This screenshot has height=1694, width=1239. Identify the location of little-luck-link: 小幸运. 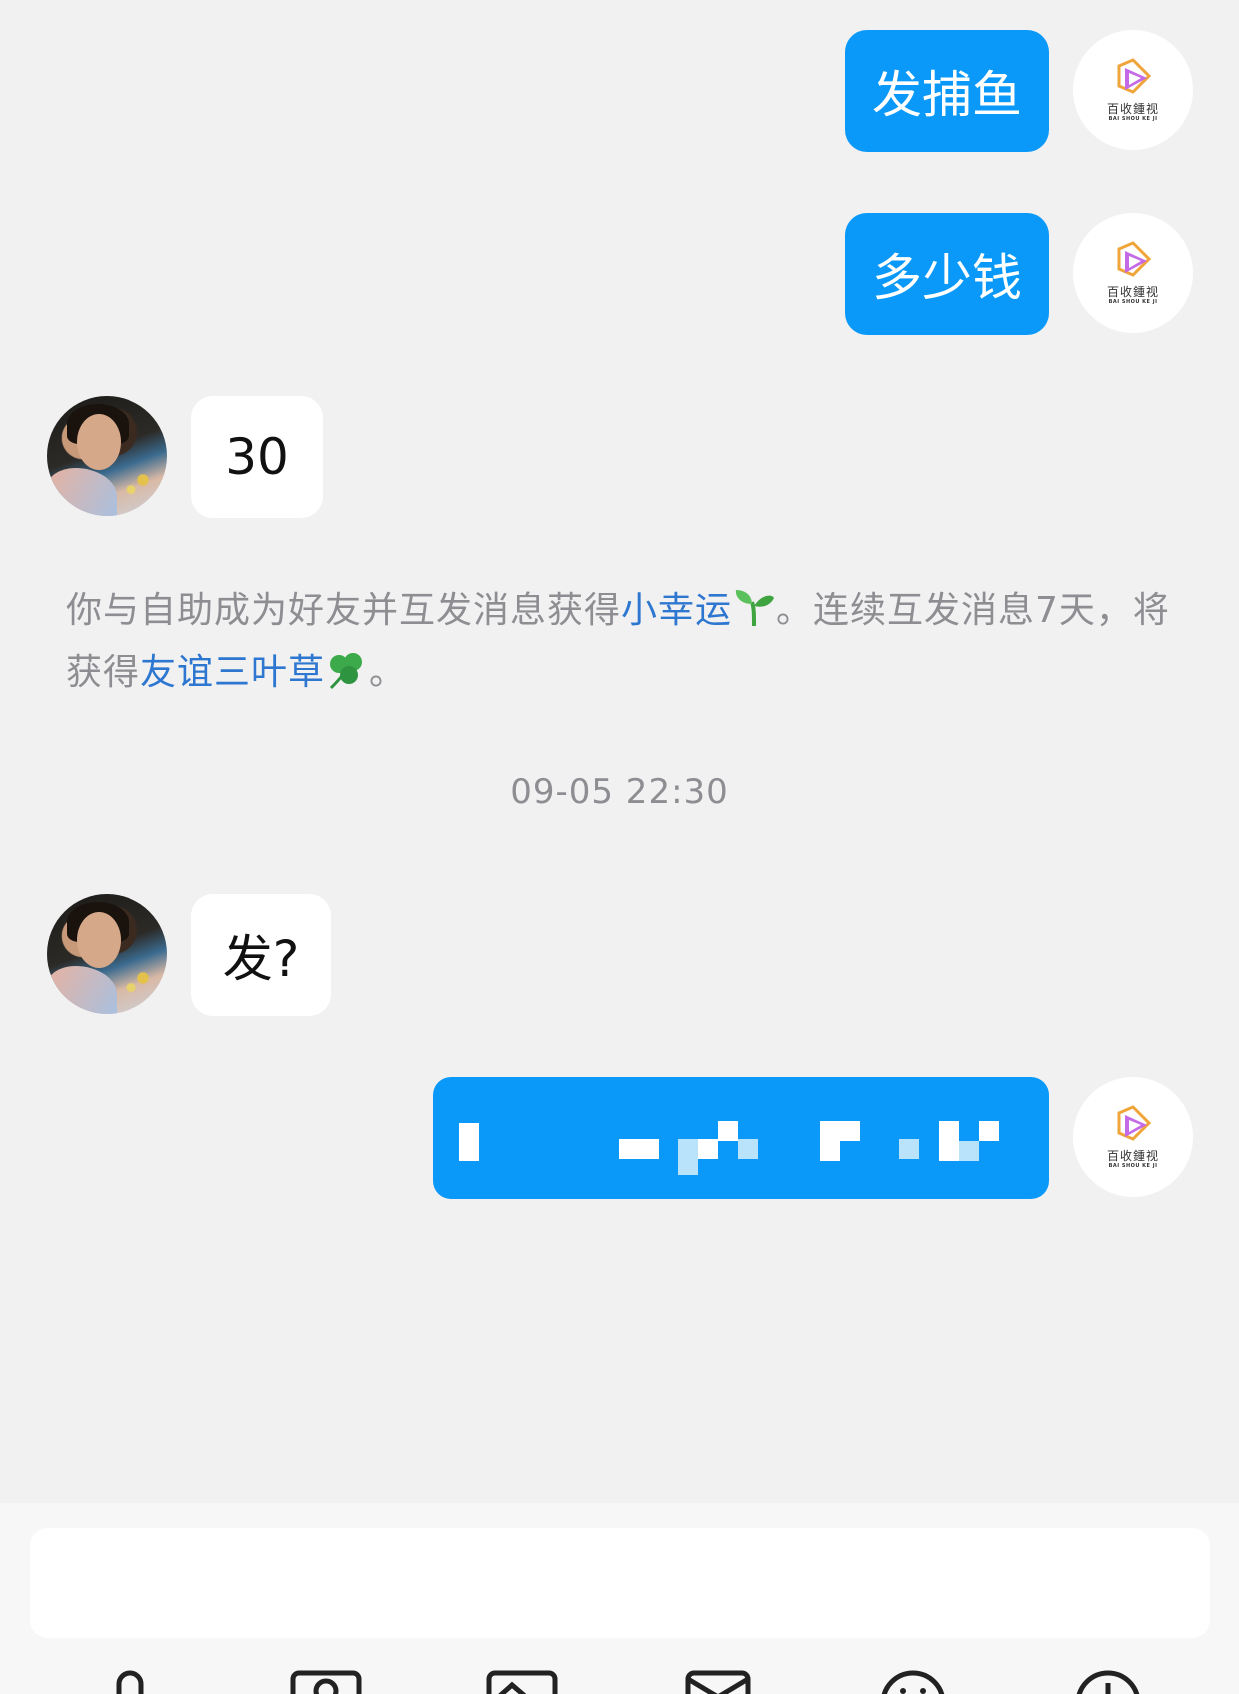
(676, 610).